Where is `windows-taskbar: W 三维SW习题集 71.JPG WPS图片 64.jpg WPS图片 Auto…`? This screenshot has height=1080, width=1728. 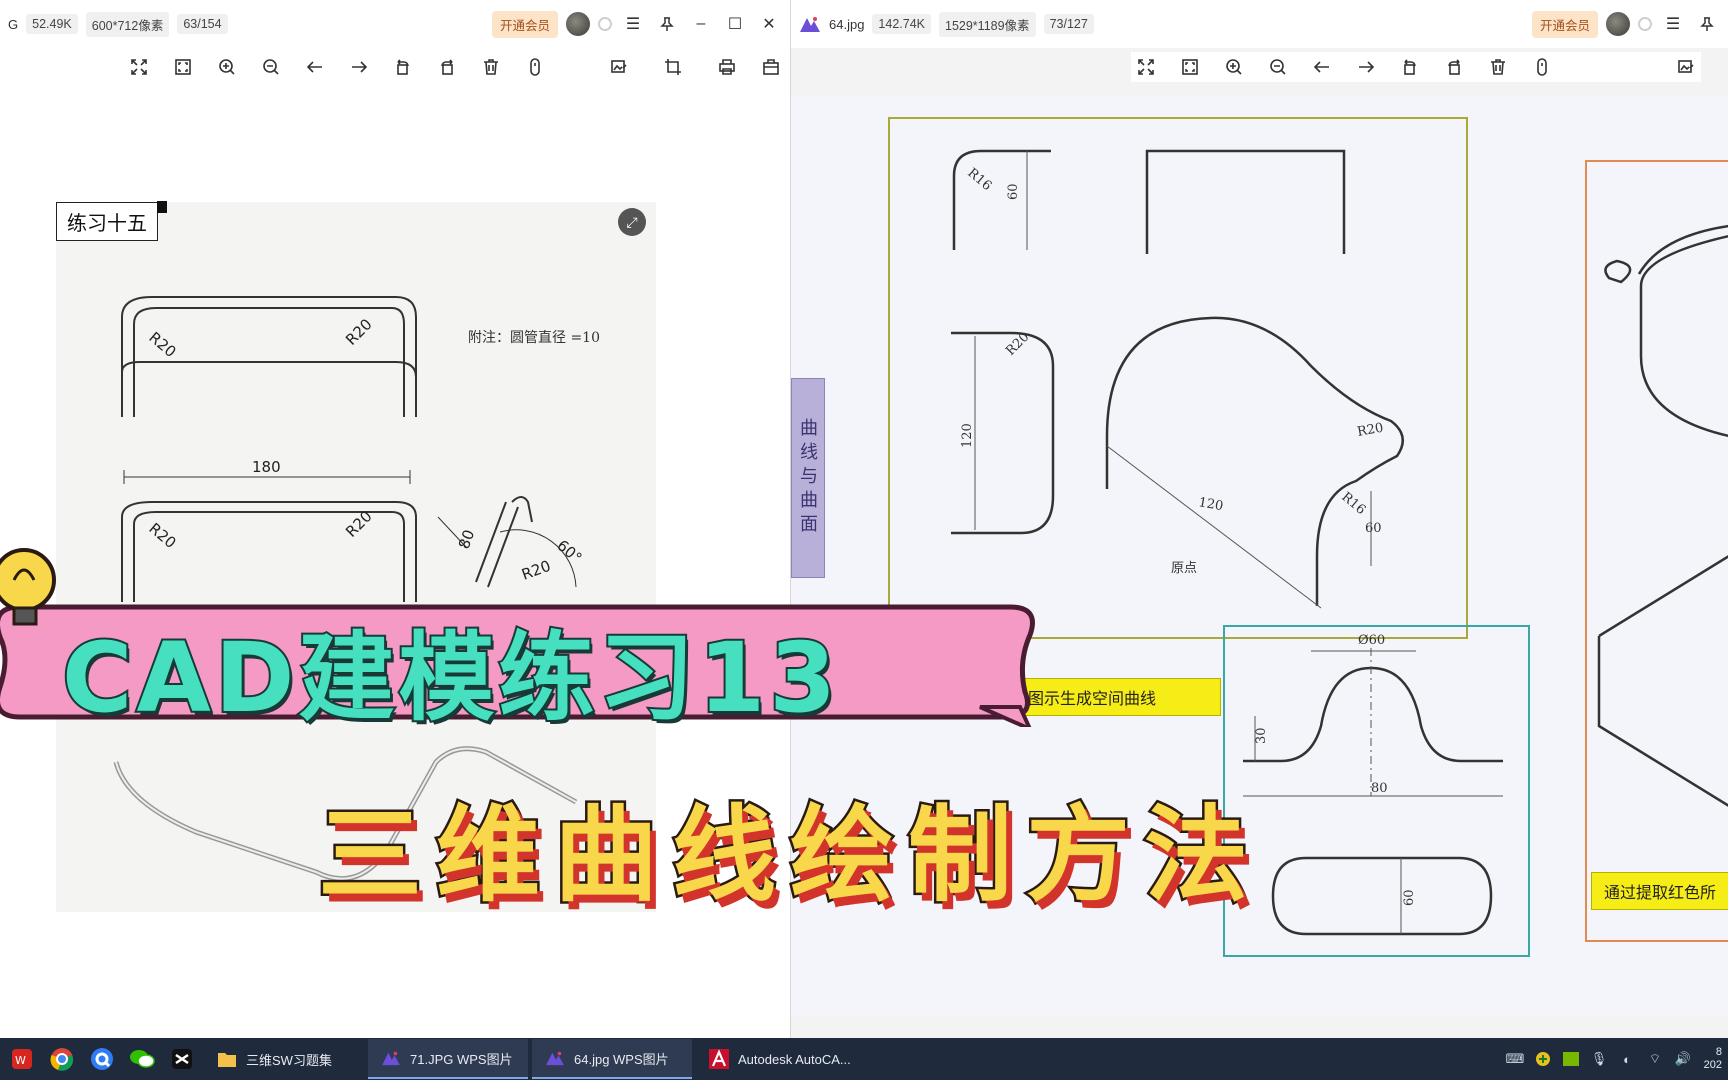 windows-taskbar: W 三维SW习题集 71.JPG WPS图片 64.jpg WPS图片 Auto… is located at coordinates (864, 1059).